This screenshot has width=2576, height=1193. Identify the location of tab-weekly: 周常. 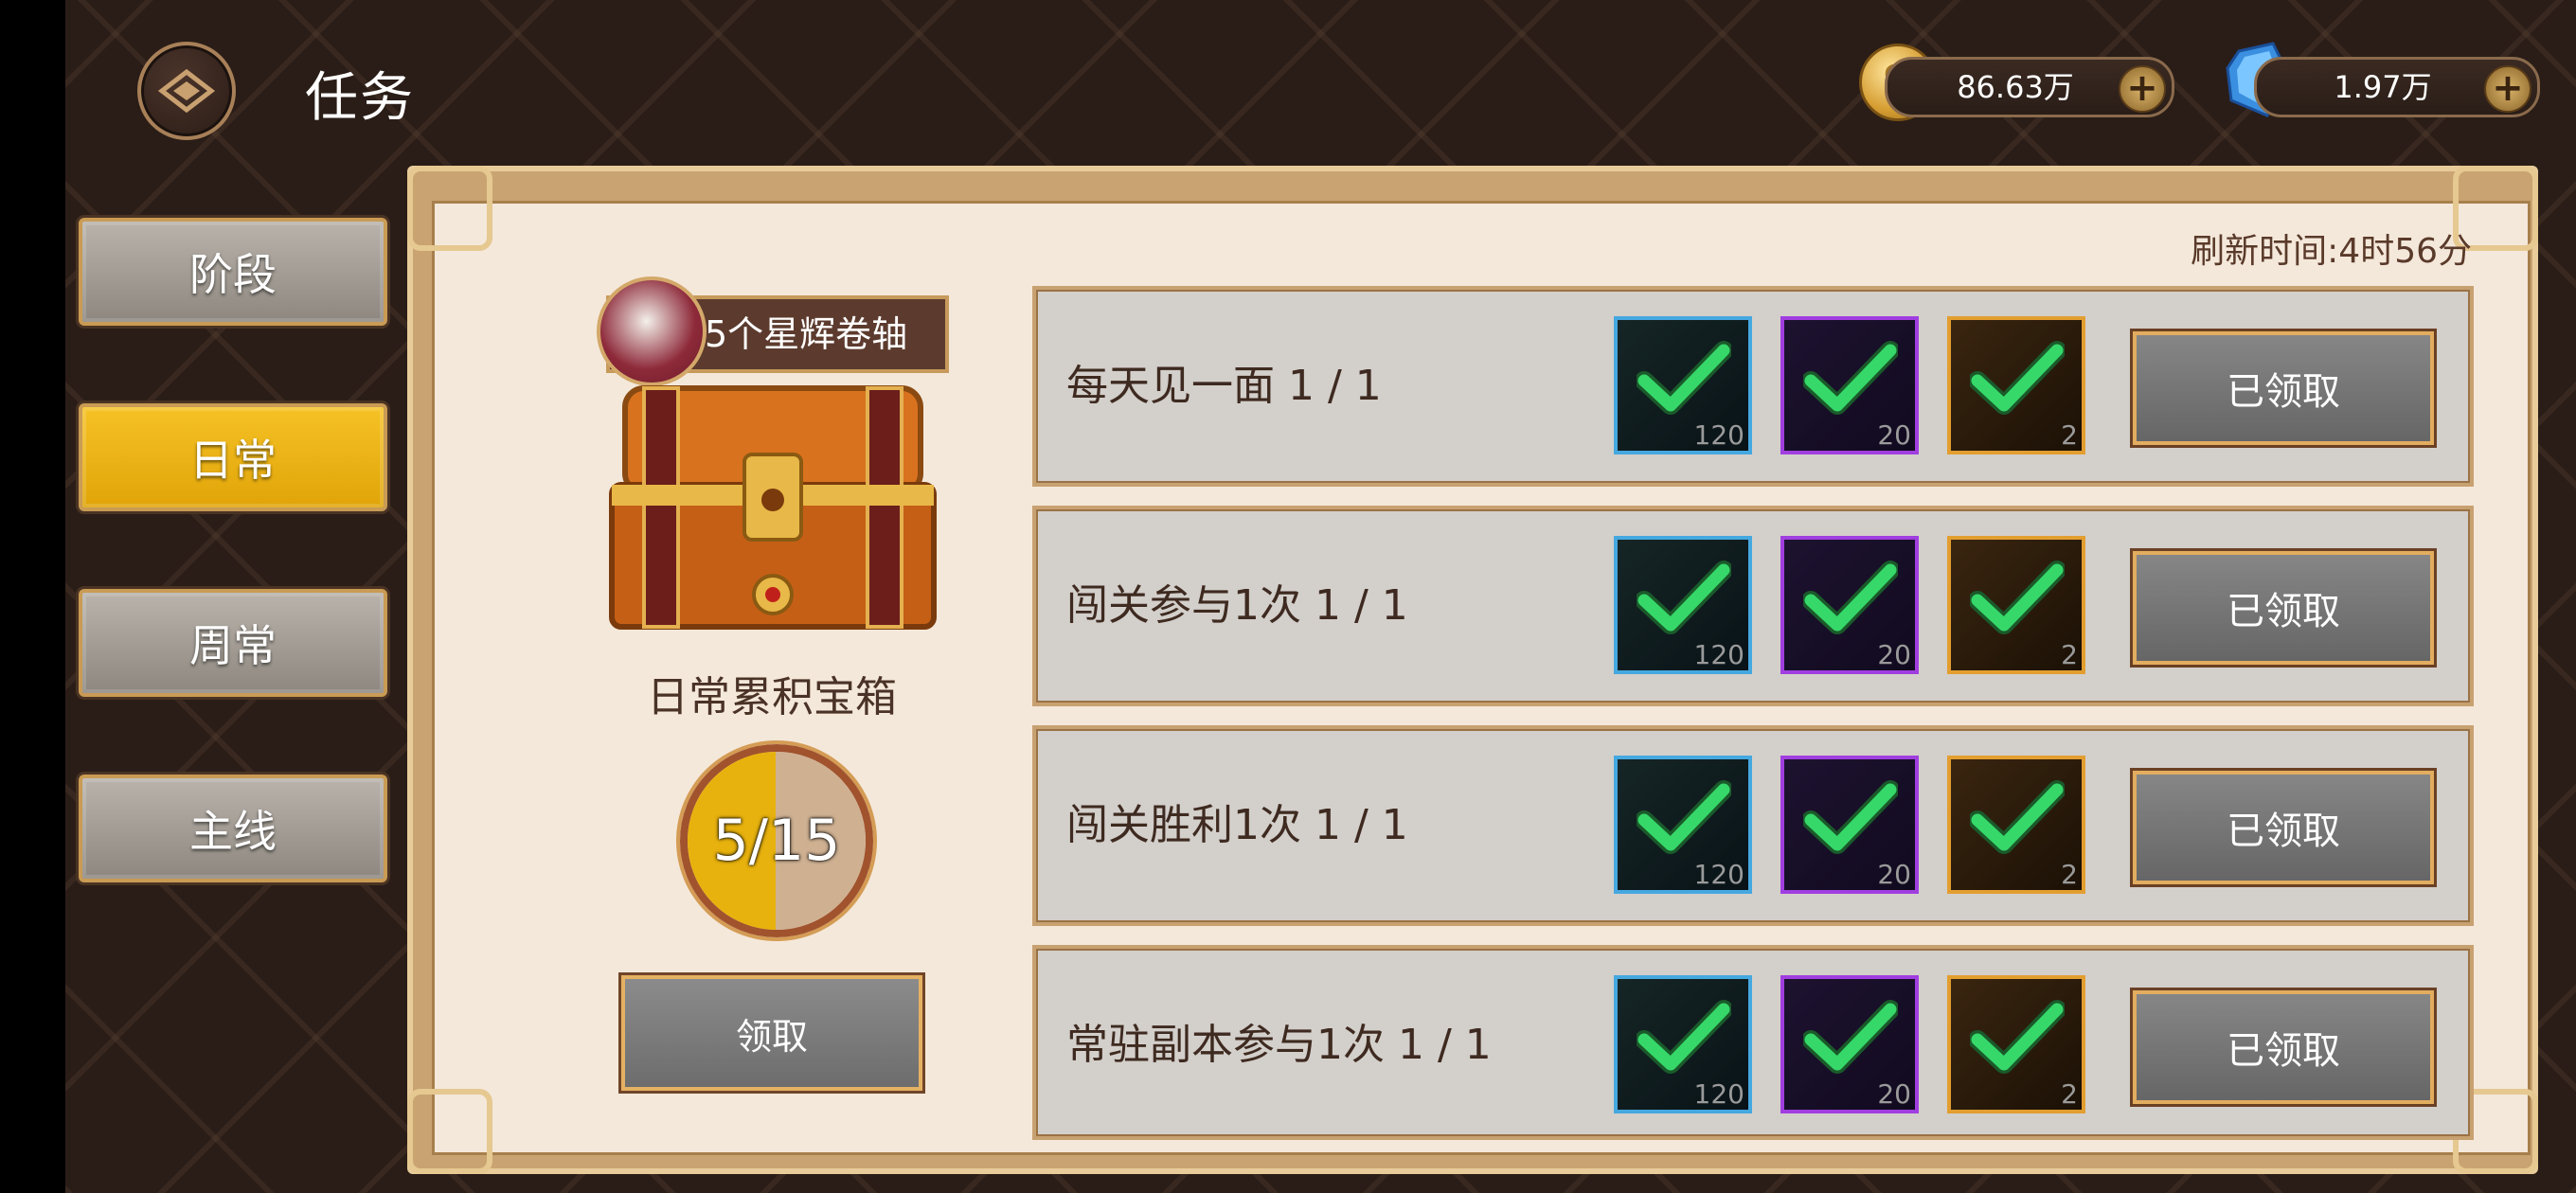
(233, 643).